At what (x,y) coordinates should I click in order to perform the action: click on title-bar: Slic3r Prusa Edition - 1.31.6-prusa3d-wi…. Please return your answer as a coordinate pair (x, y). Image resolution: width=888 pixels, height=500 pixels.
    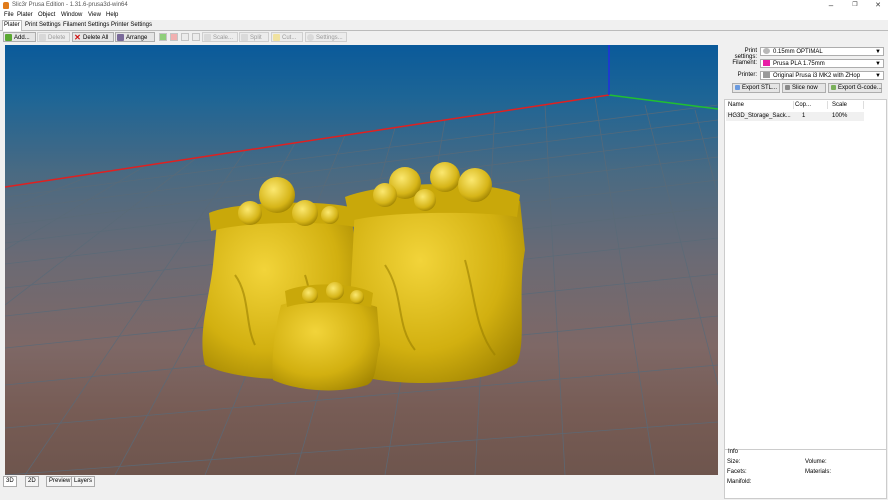
    Looking at the image, I should click on (444, 5).